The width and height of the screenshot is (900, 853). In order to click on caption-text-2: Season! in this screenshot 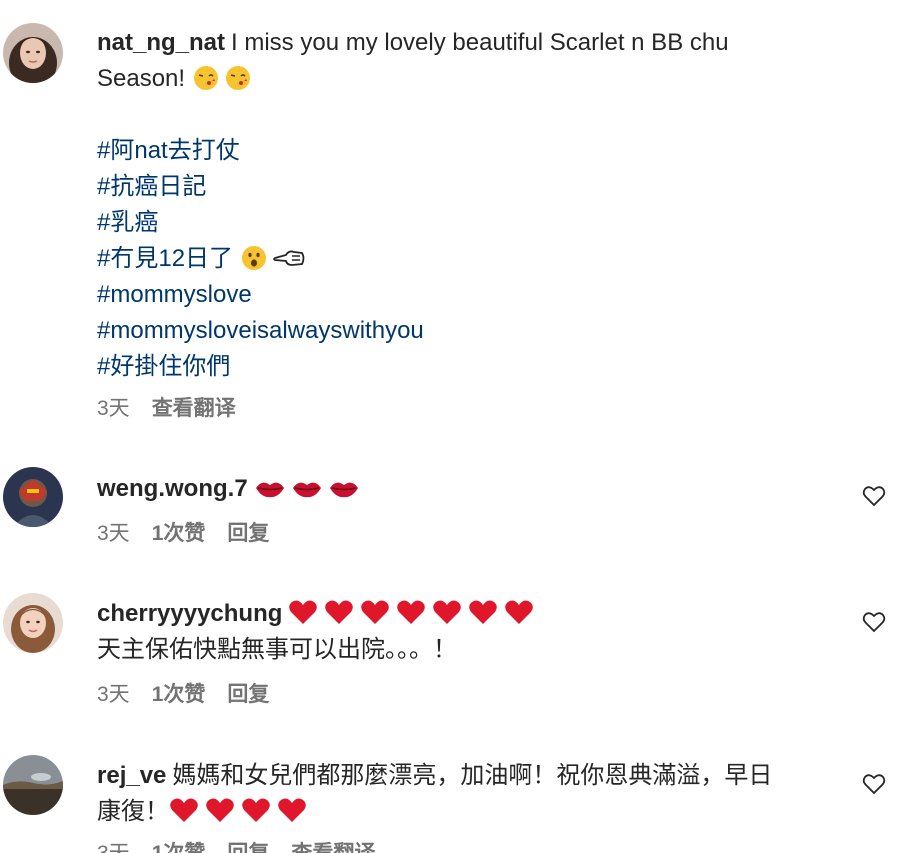, I will do `click(141, 78)`.